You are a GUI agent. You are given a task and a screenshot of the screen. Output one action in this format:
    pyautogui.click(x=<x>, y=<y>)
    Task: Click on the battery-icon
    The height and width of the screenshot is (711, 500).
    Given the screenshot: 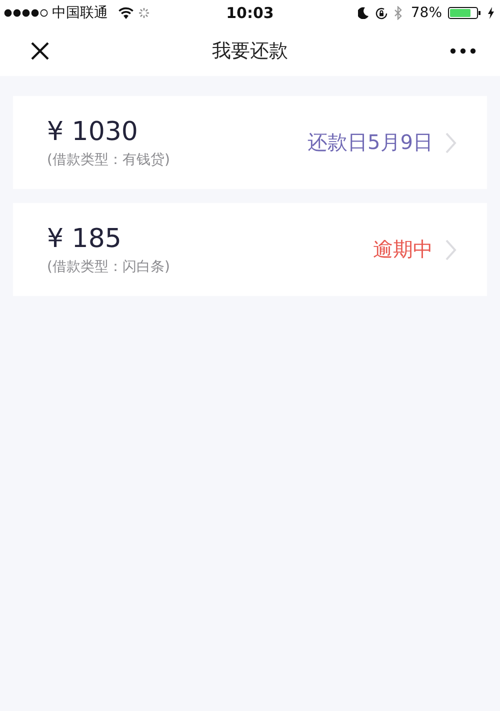 What is the action you would take?
    pyautogui.click(x=465, y=13)
    